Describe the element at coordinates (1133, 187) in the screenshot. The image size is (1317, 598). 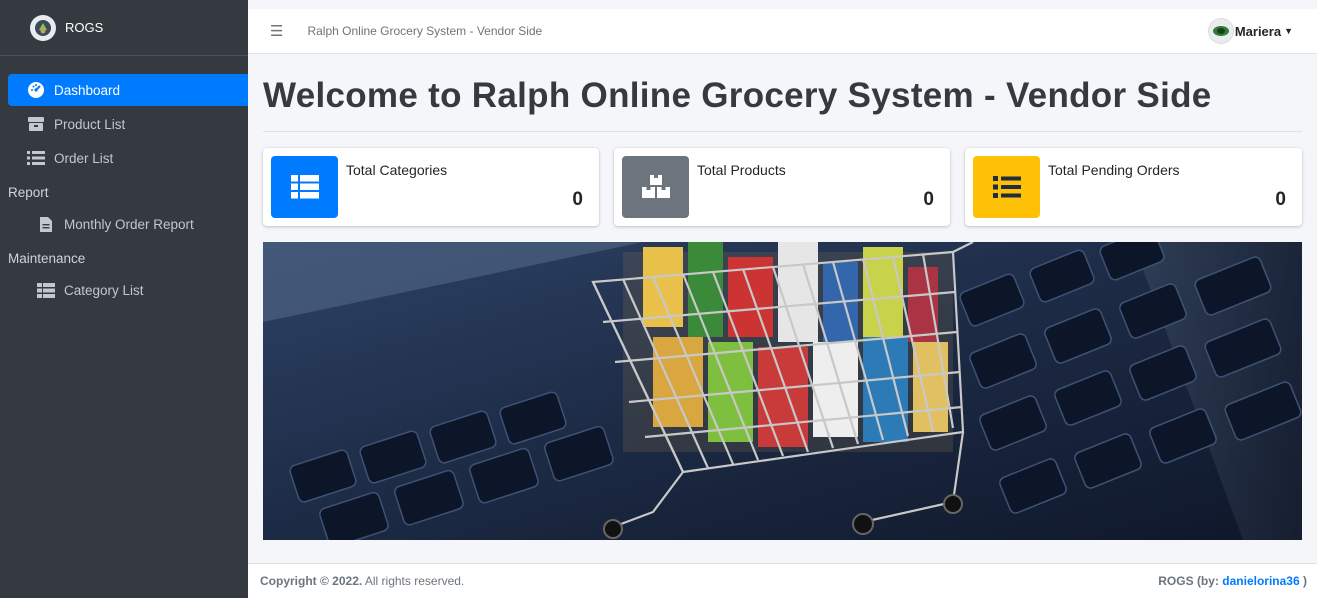
I see `info-box-total-pending-orders: Total Pending Orders 0` at that location.